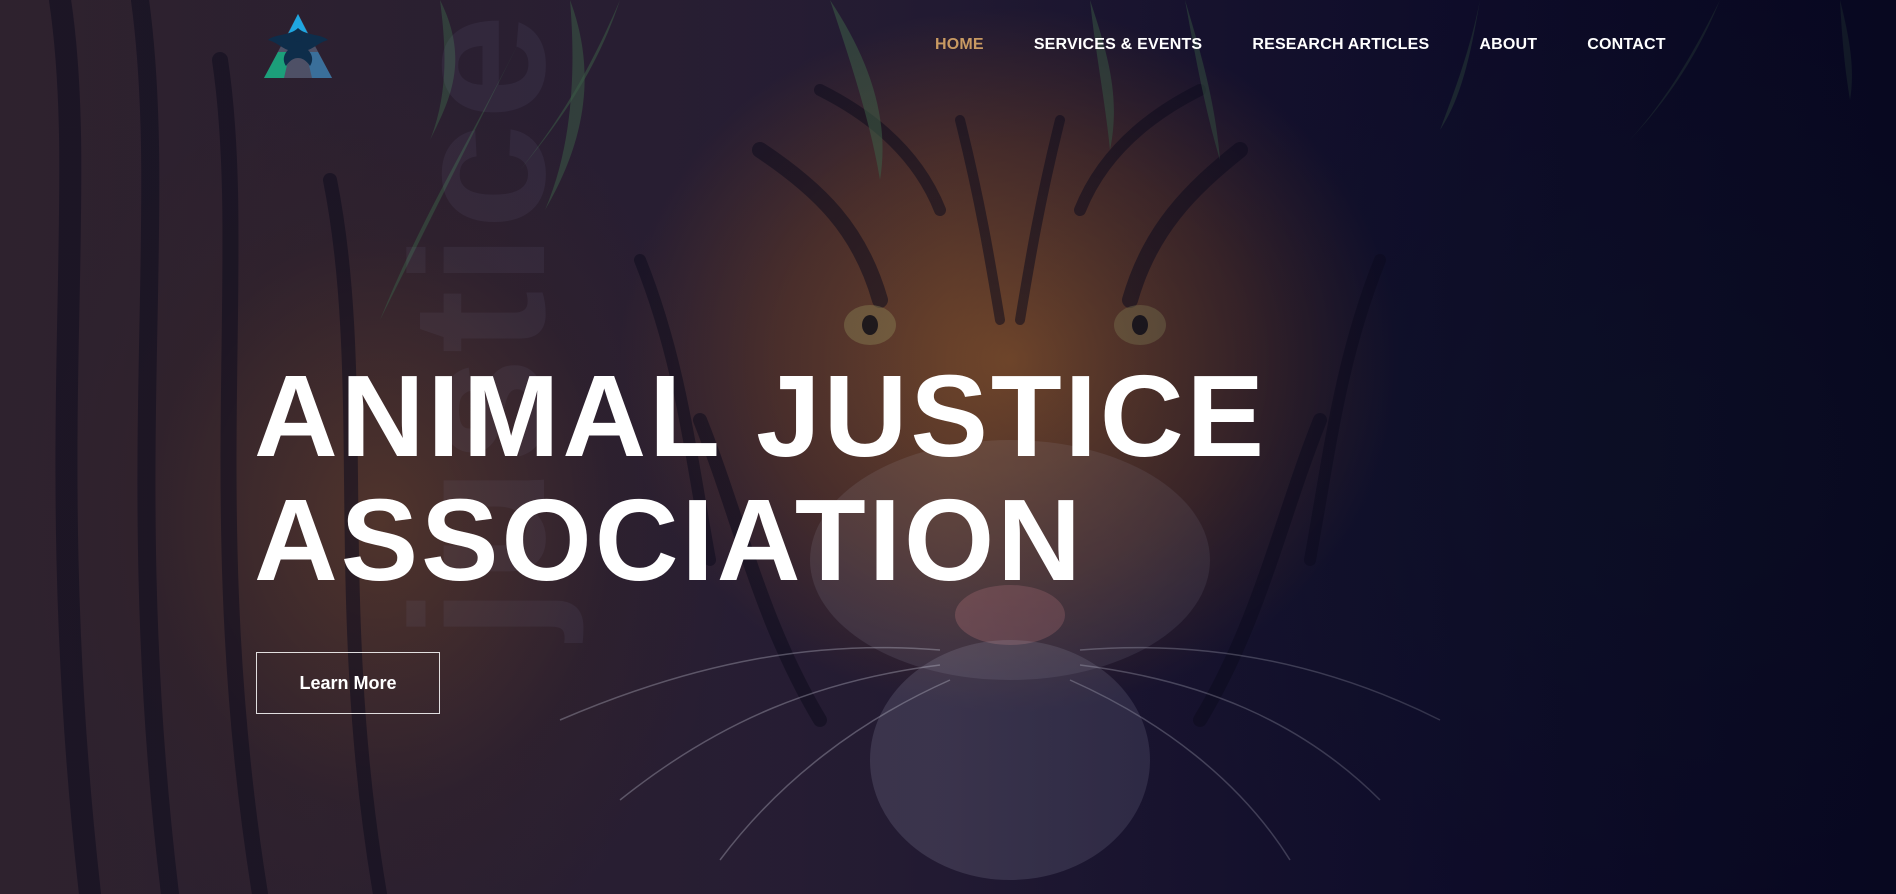 The width and height of the screenshot is (1896, 894). What do you see at coordinates (348, 683) in the screenshot?
I see `learn-more-button: Learn More` at bounding box center [348, 683].